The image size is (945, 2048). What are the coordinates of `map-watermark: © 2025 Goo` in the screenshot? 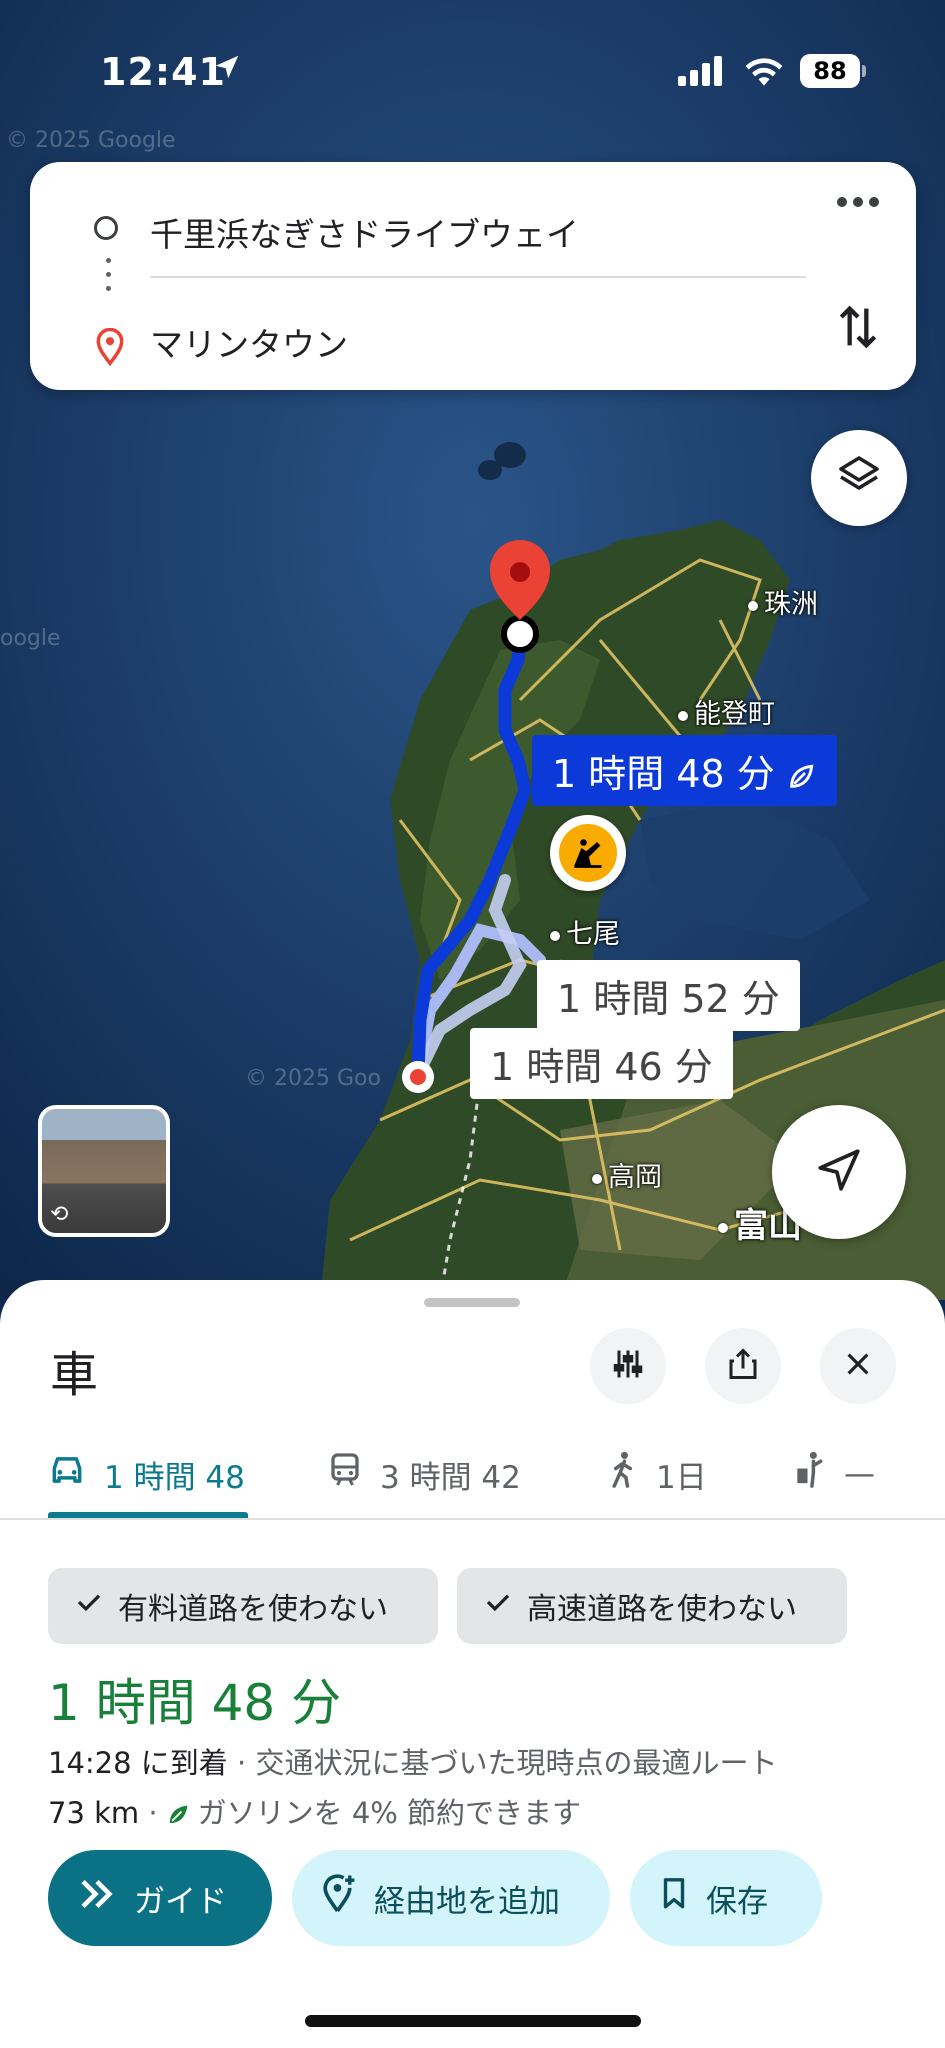 It's located at (313, 1078).